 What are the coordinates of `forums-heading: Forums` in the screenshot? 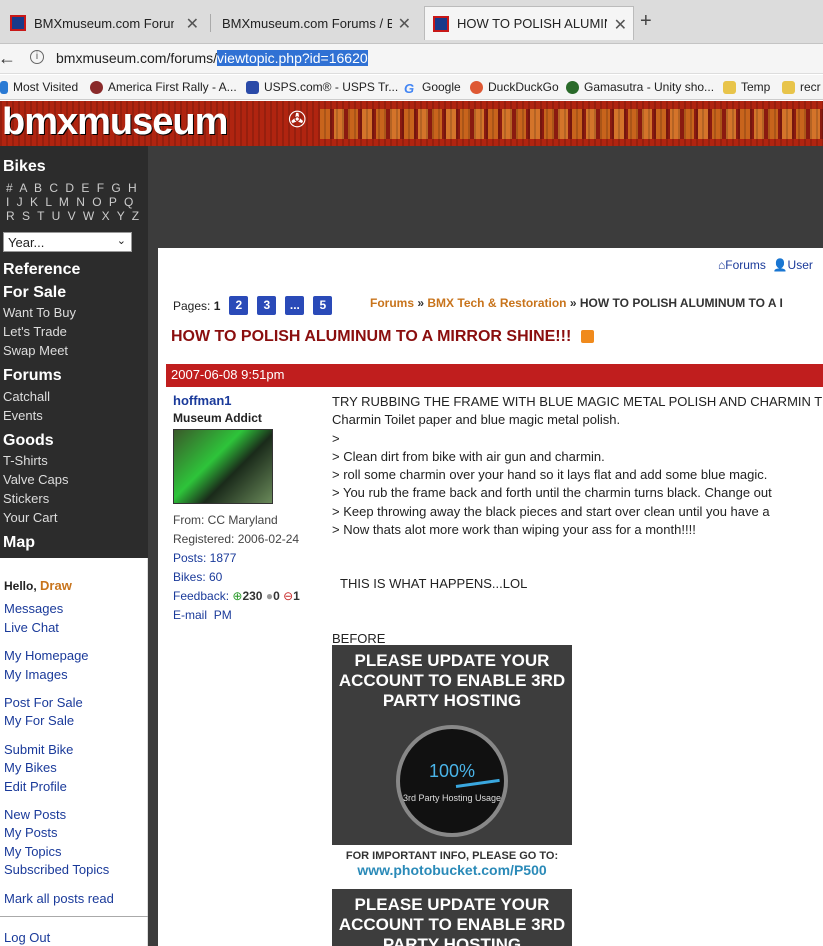 It's located at (32, 376).